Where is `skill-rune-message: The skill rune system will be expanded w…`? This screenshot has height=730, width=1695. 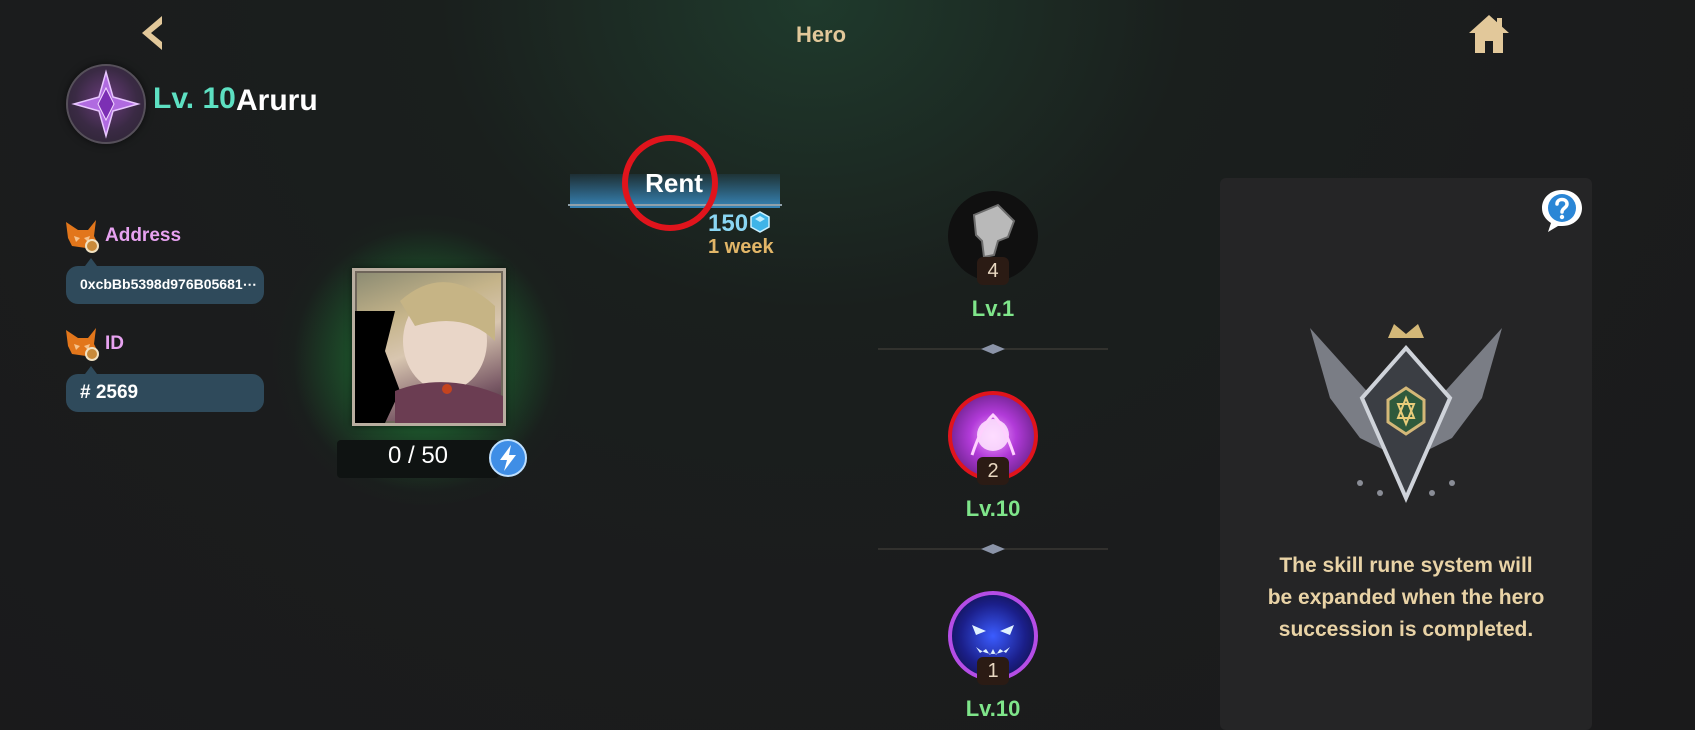 skill-rune-message: The skill rune system will be expanded w… is located at coordinates (1406, 598).